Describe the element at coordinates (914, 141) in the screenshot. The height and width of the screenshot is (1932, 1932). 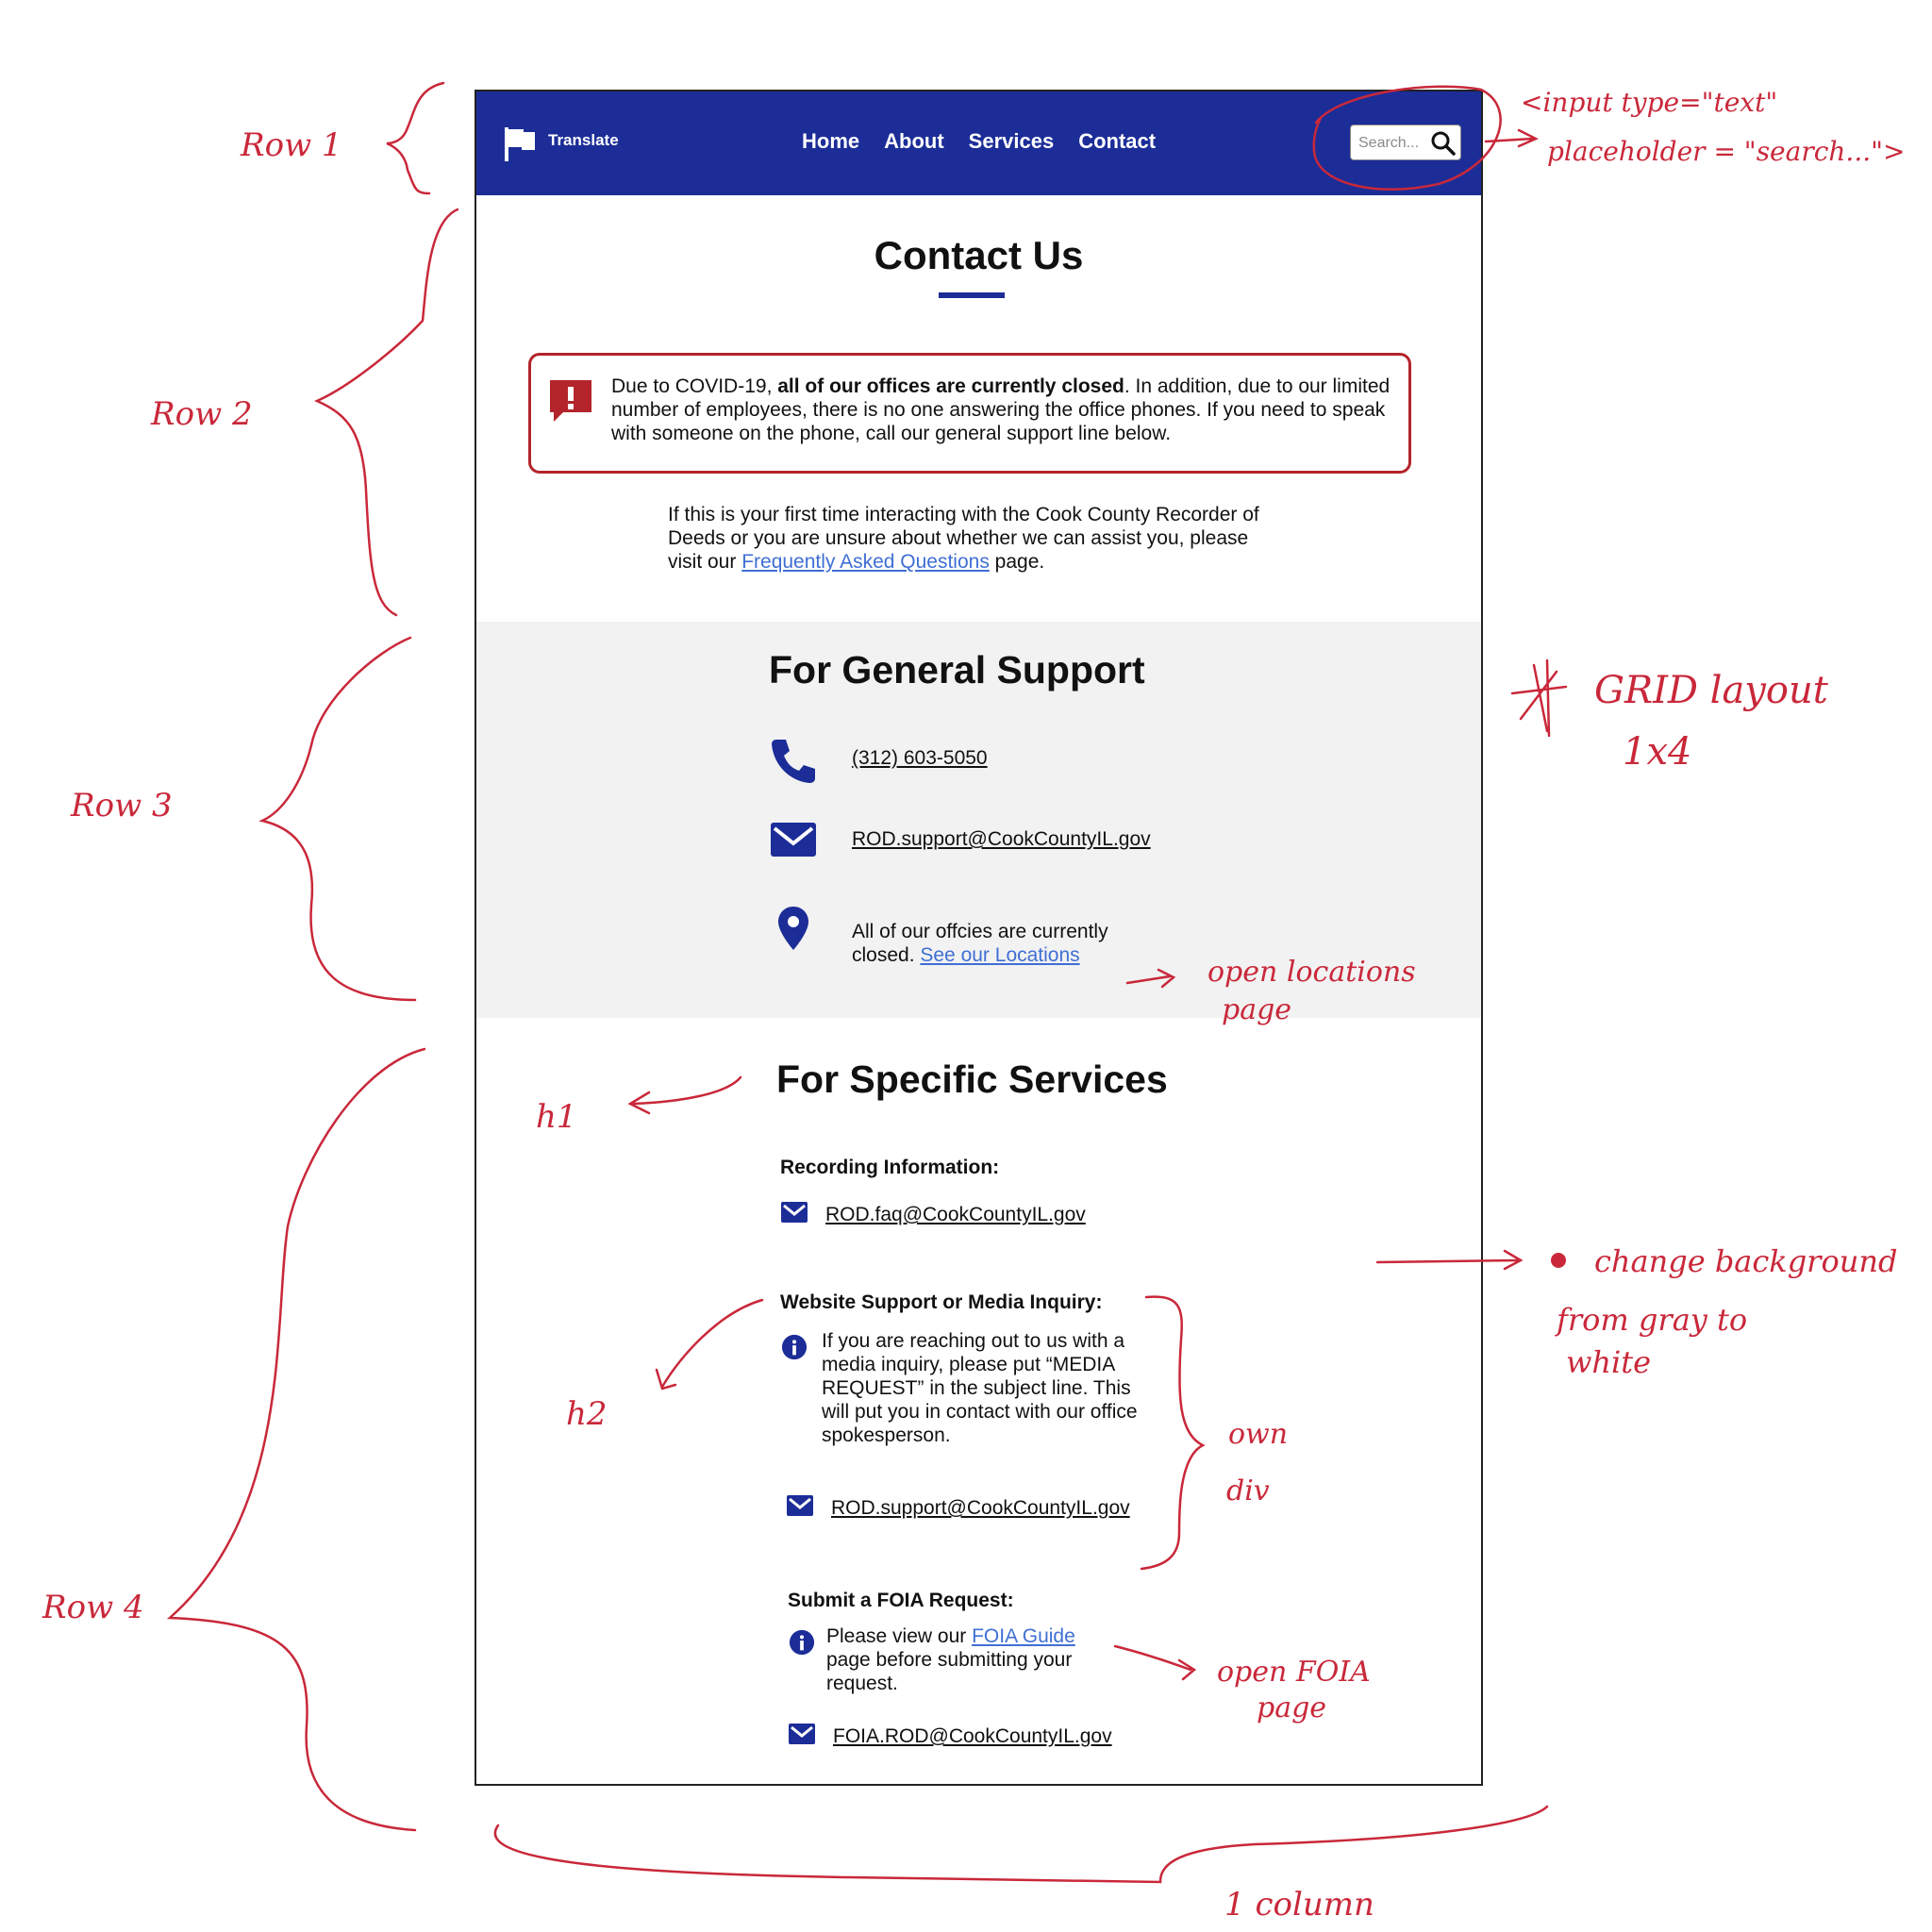
I see `nav-about: About` at that location.